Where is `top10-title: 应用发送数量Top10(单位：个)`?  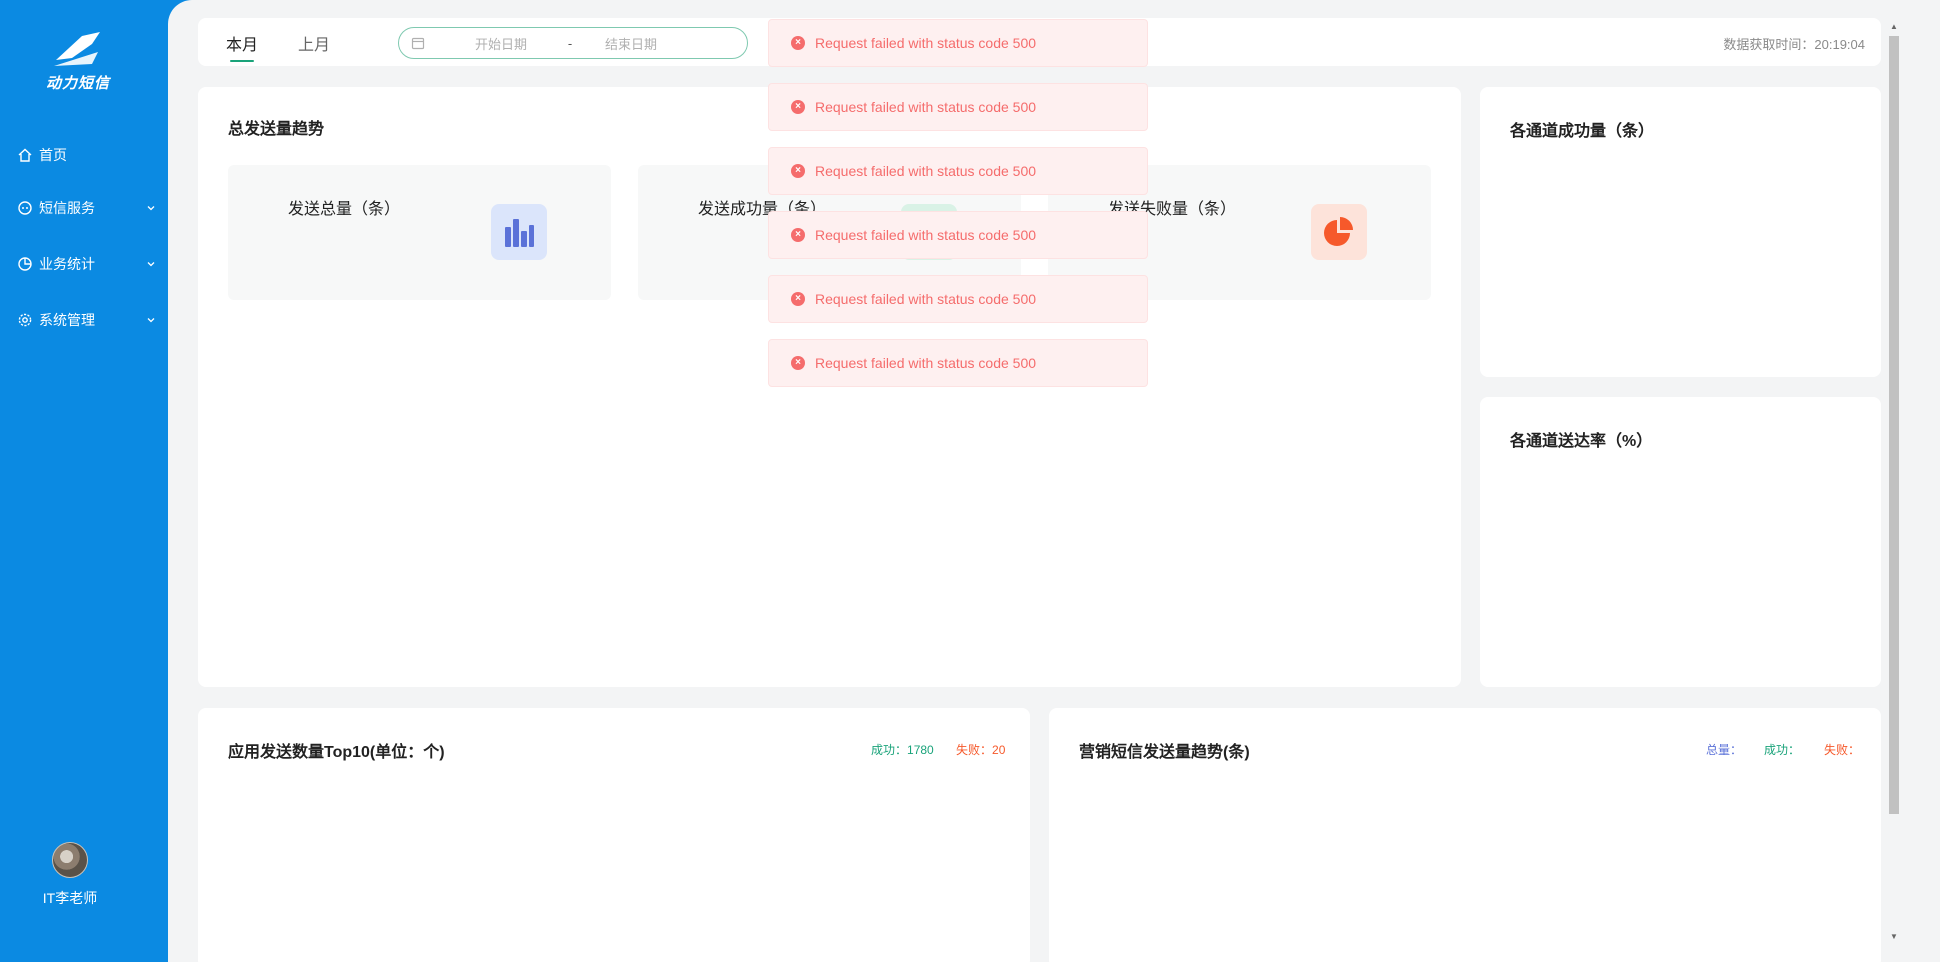
top10-title: 应用发送数量Top10(单位：个) is located at coordinates (336, 752).